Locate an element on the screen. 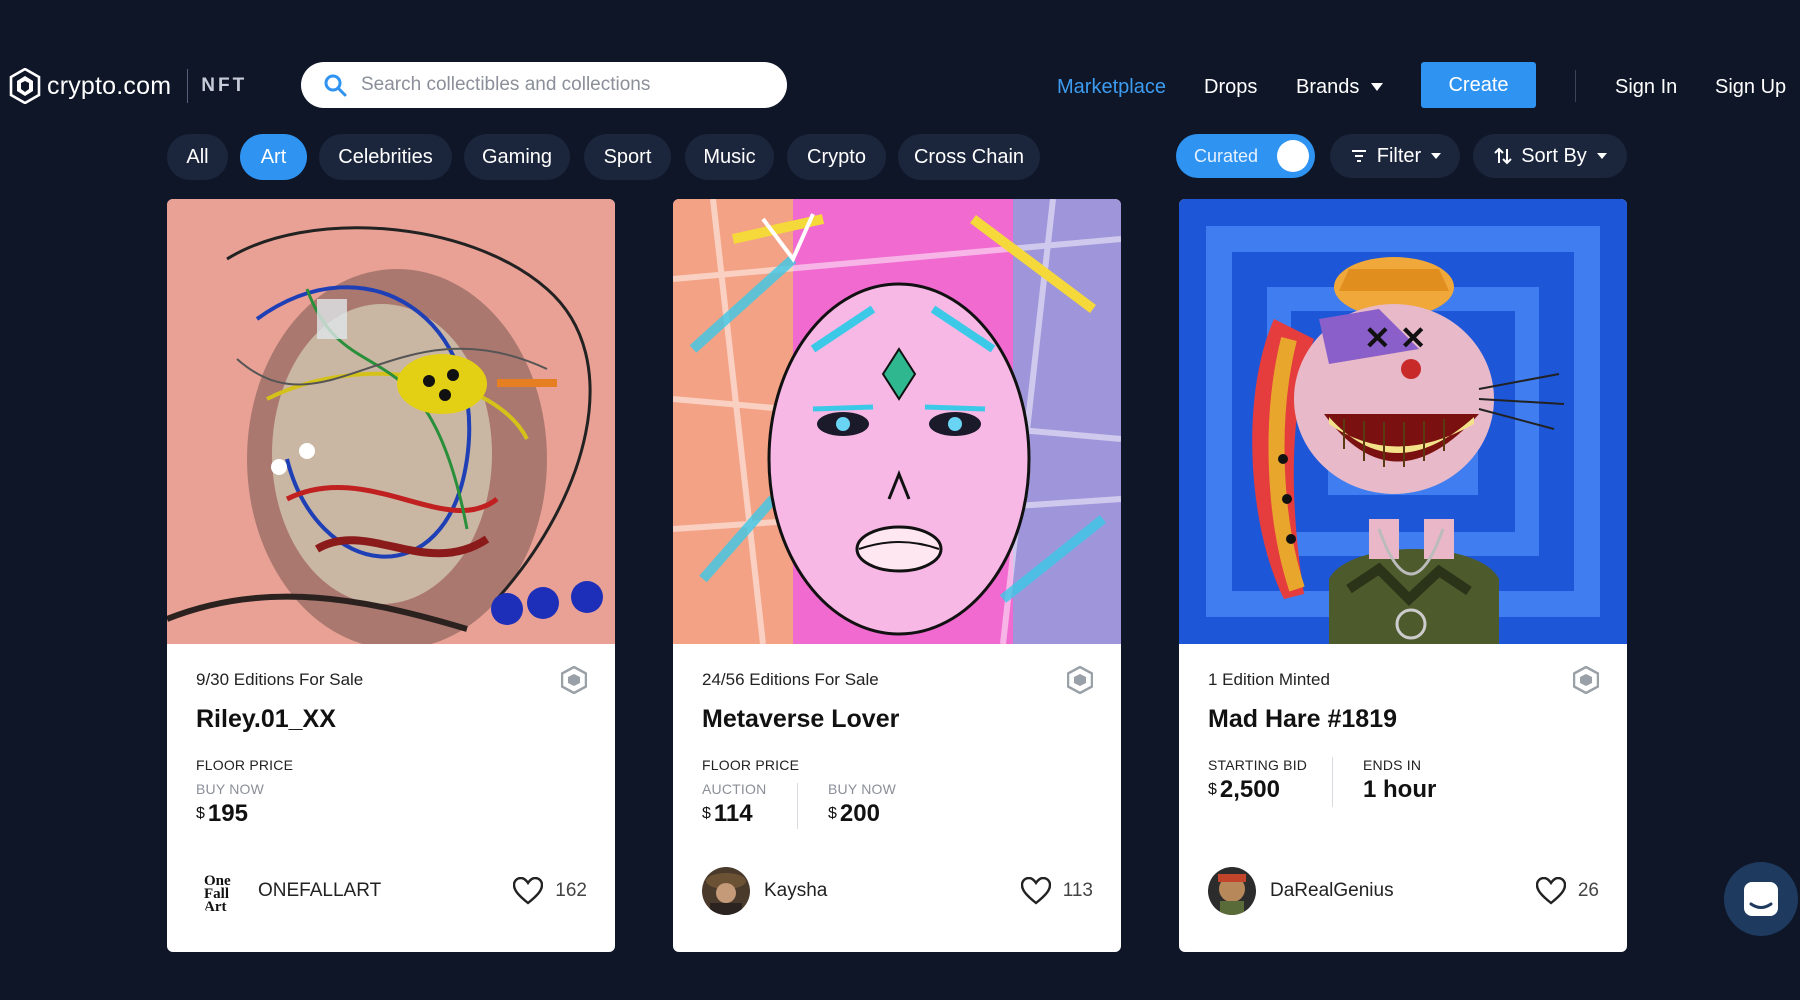  search-icon is located at coordinates (335, 85).